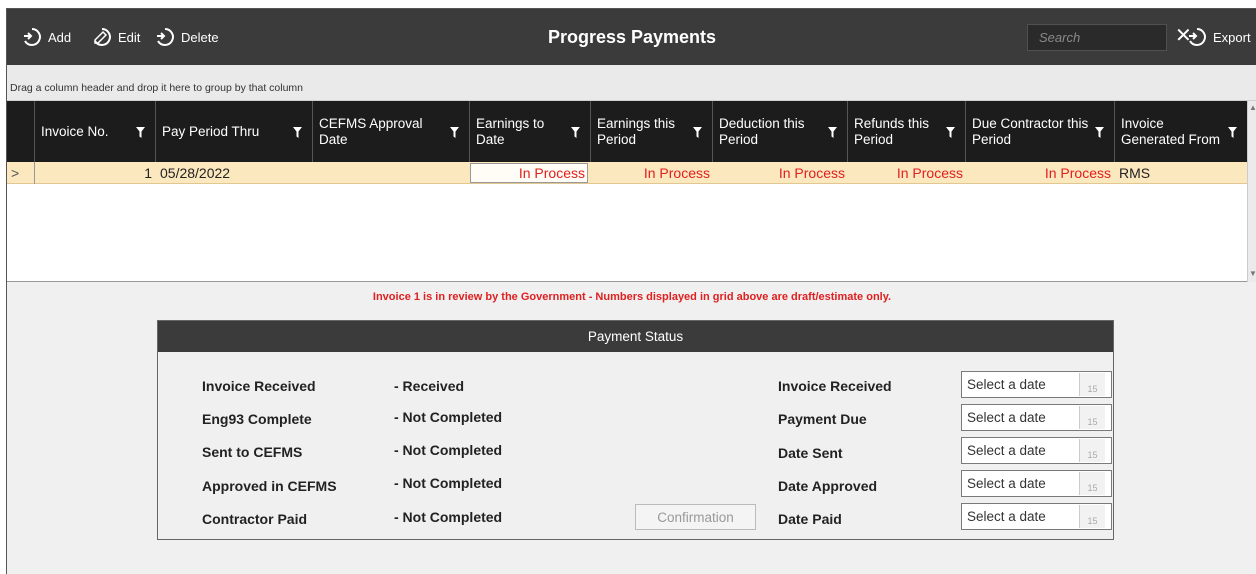  Describe the element at coordinates (1232, 37) in the screenshot. I see `export-label: Export` at that location.